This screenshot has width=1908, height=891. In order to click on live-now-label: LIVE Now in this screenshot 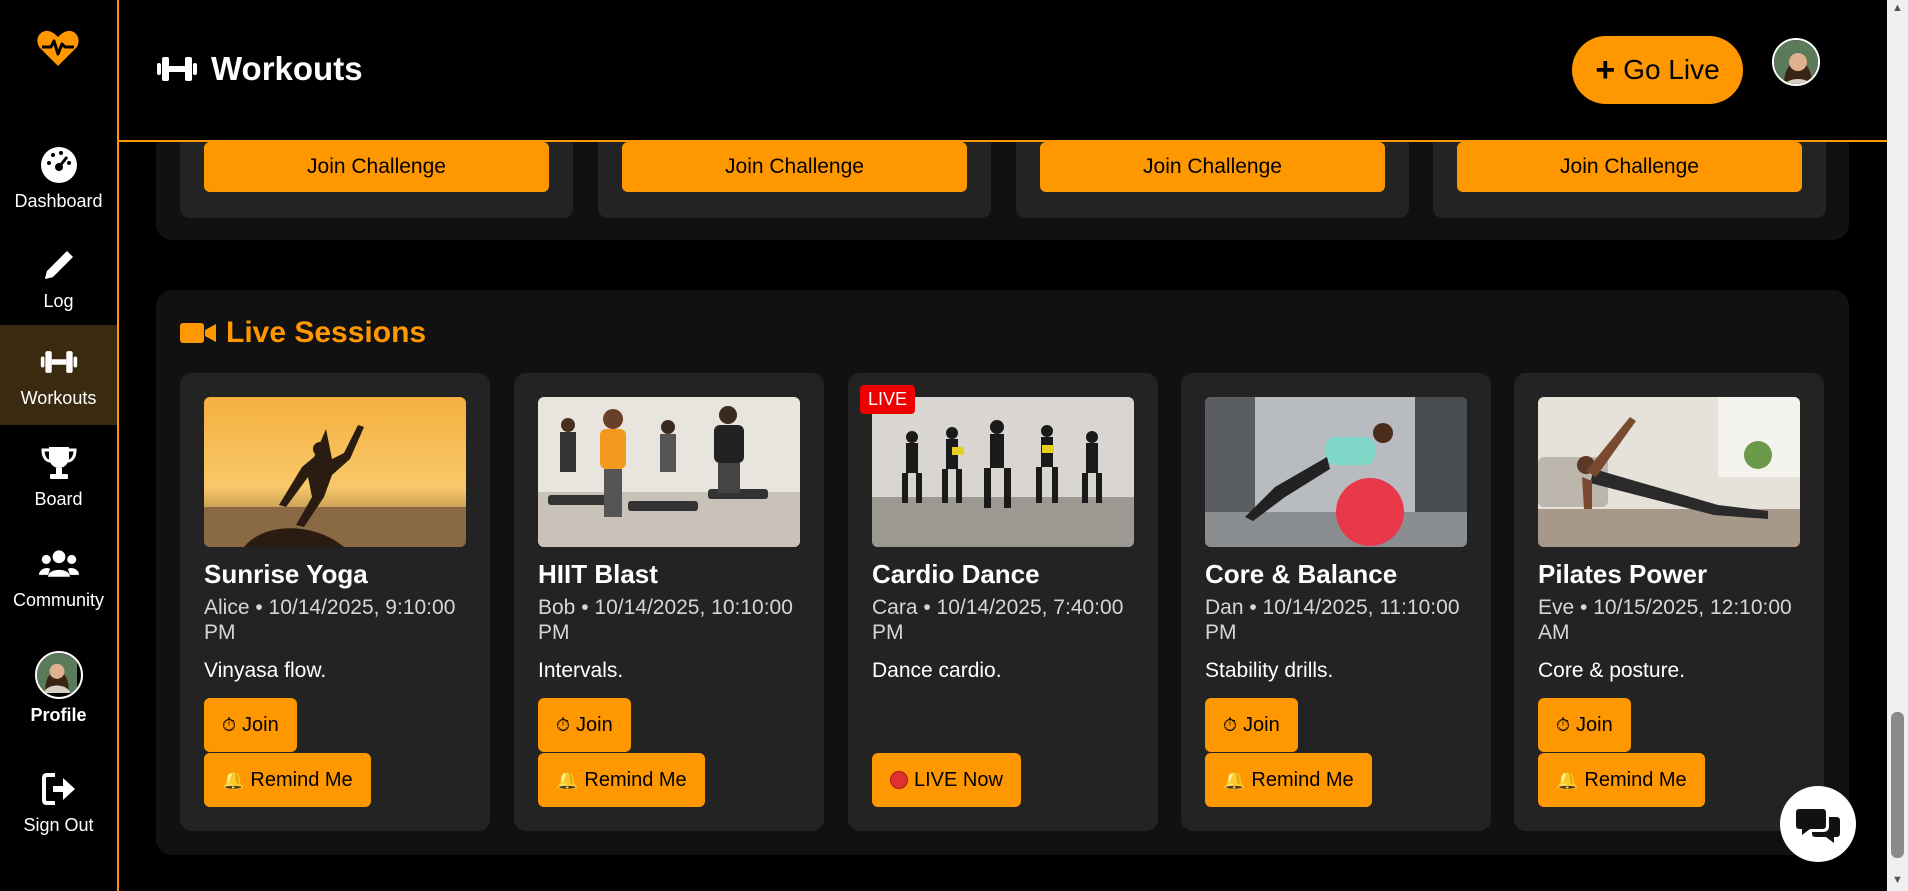, I will do `click(958, 779)`.